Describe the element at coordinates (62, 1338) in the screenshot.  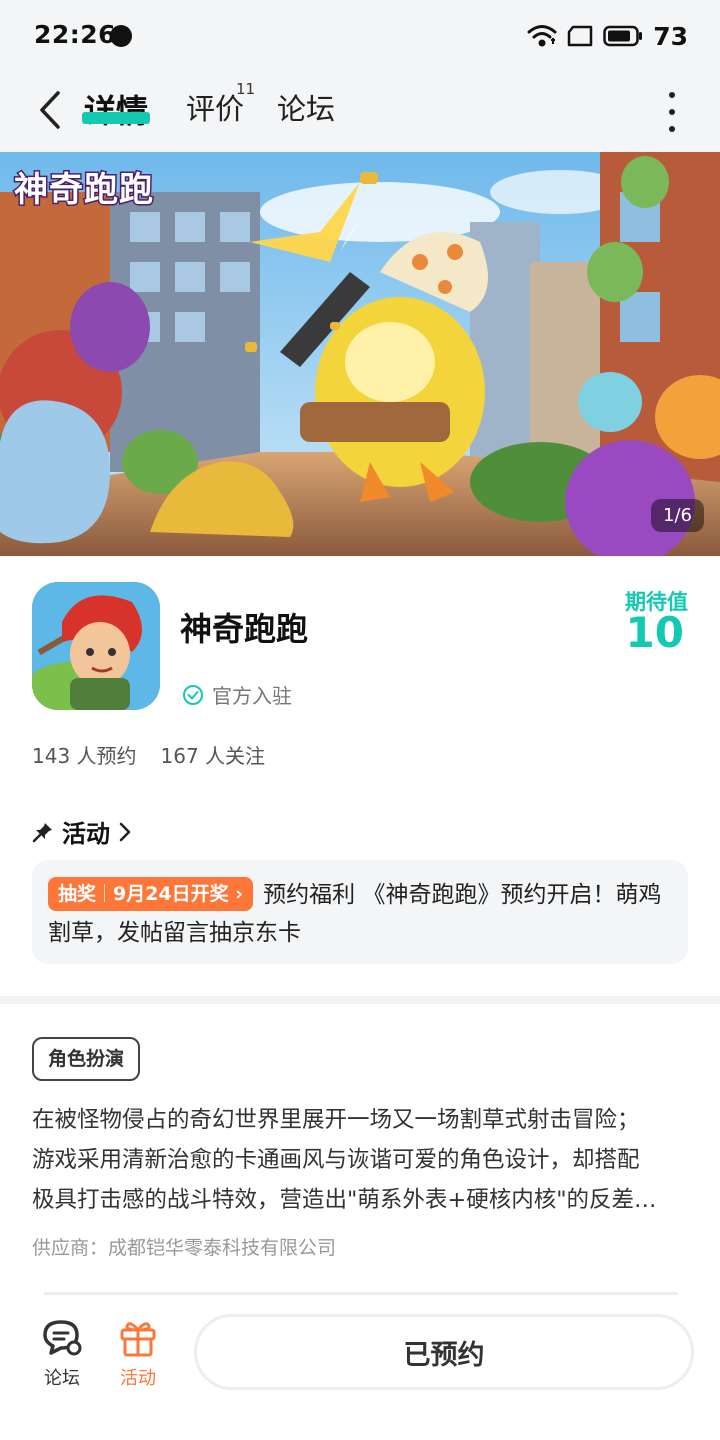
I see `forum-chat-icon` at that location.